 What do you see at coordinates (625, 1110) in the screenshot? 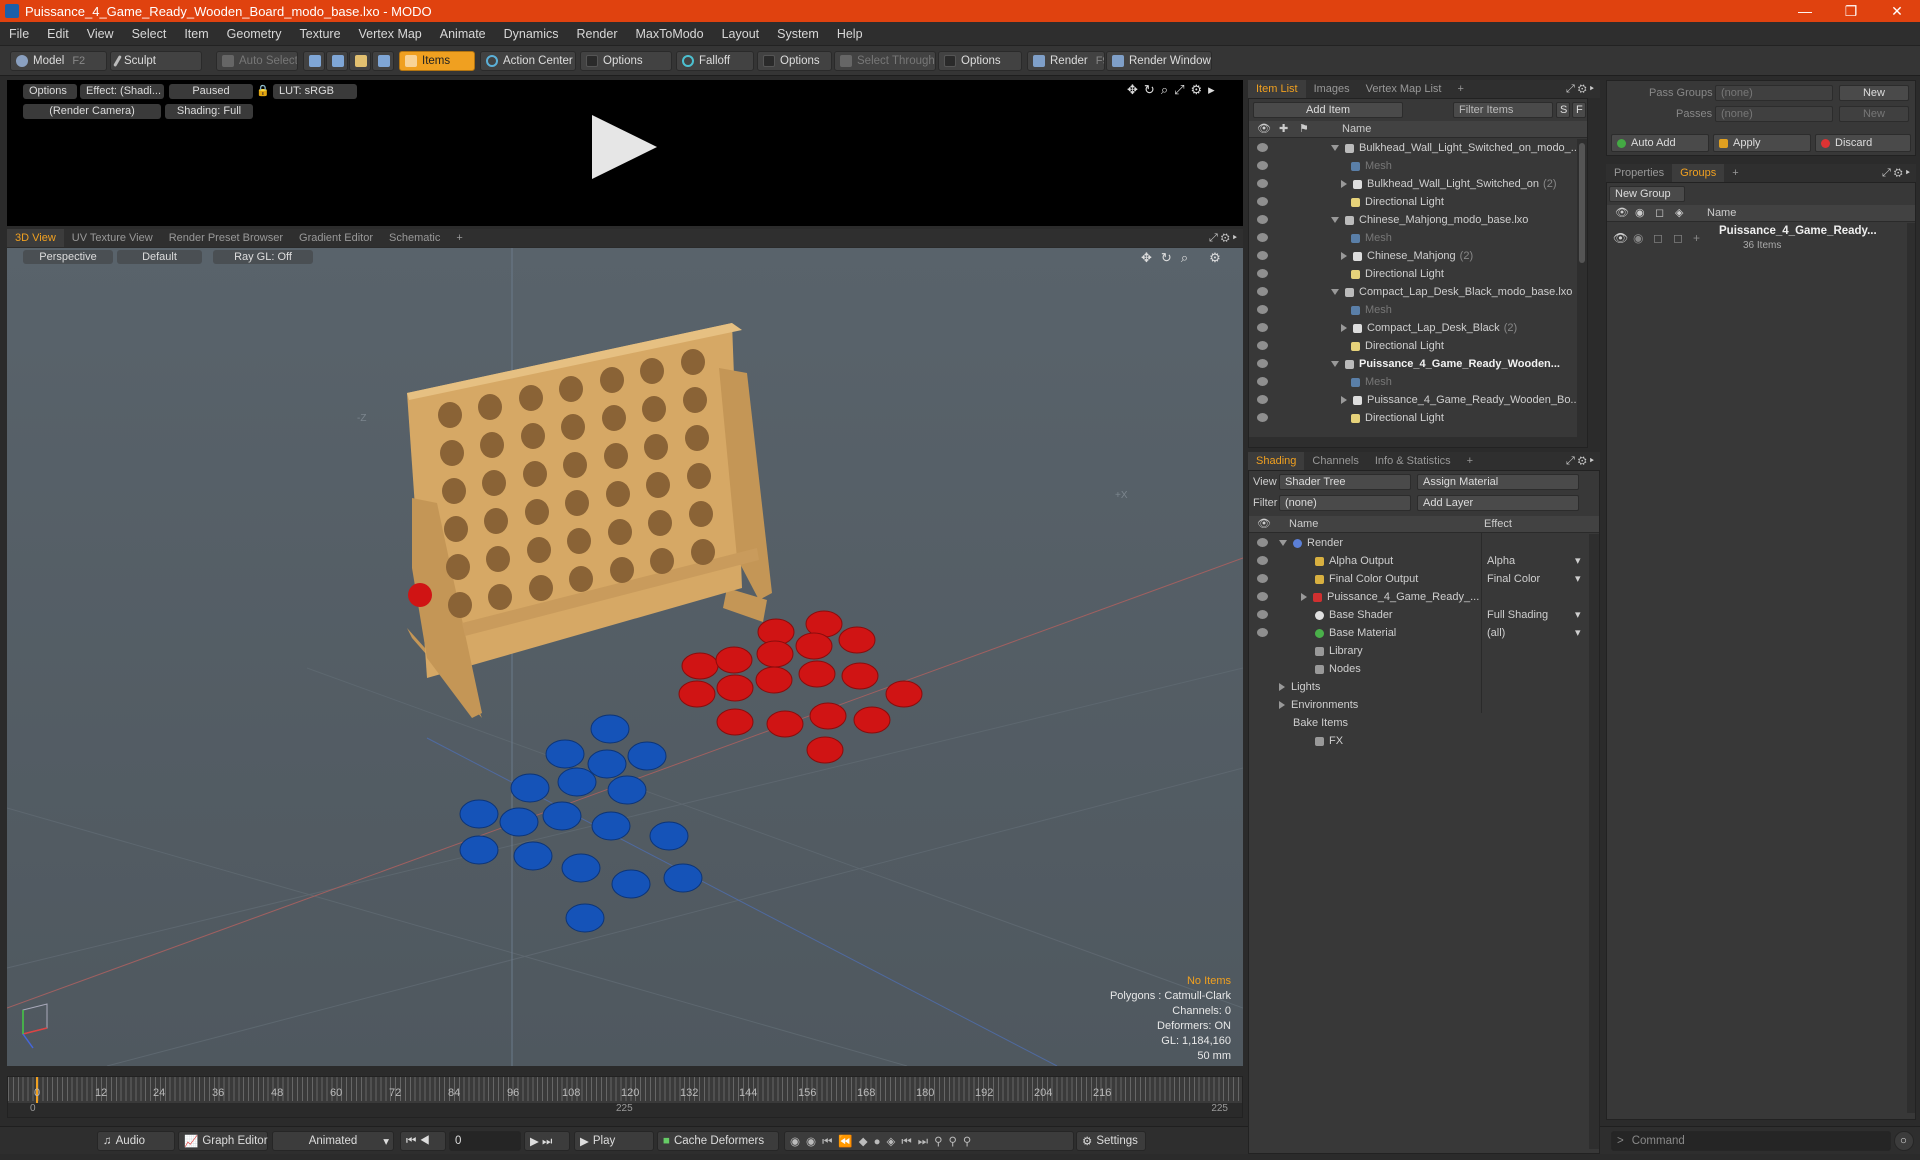
I see `range-bar: 0 225 225` at bounding box center [625, 1110].